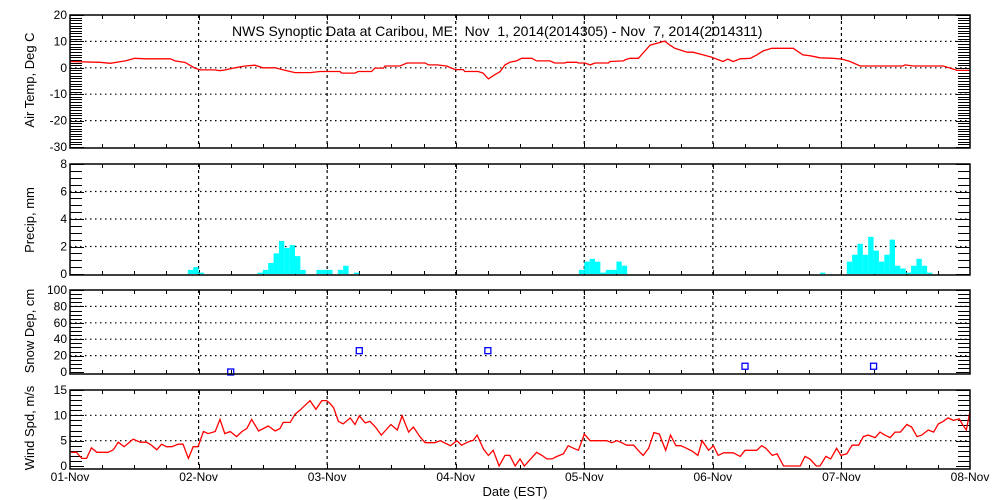 This screenshot has height=500, width=1000. Describe the element at coordinates (970, 477) in the screenshot. I see `x-tick-label: 08-Nov` at that location.